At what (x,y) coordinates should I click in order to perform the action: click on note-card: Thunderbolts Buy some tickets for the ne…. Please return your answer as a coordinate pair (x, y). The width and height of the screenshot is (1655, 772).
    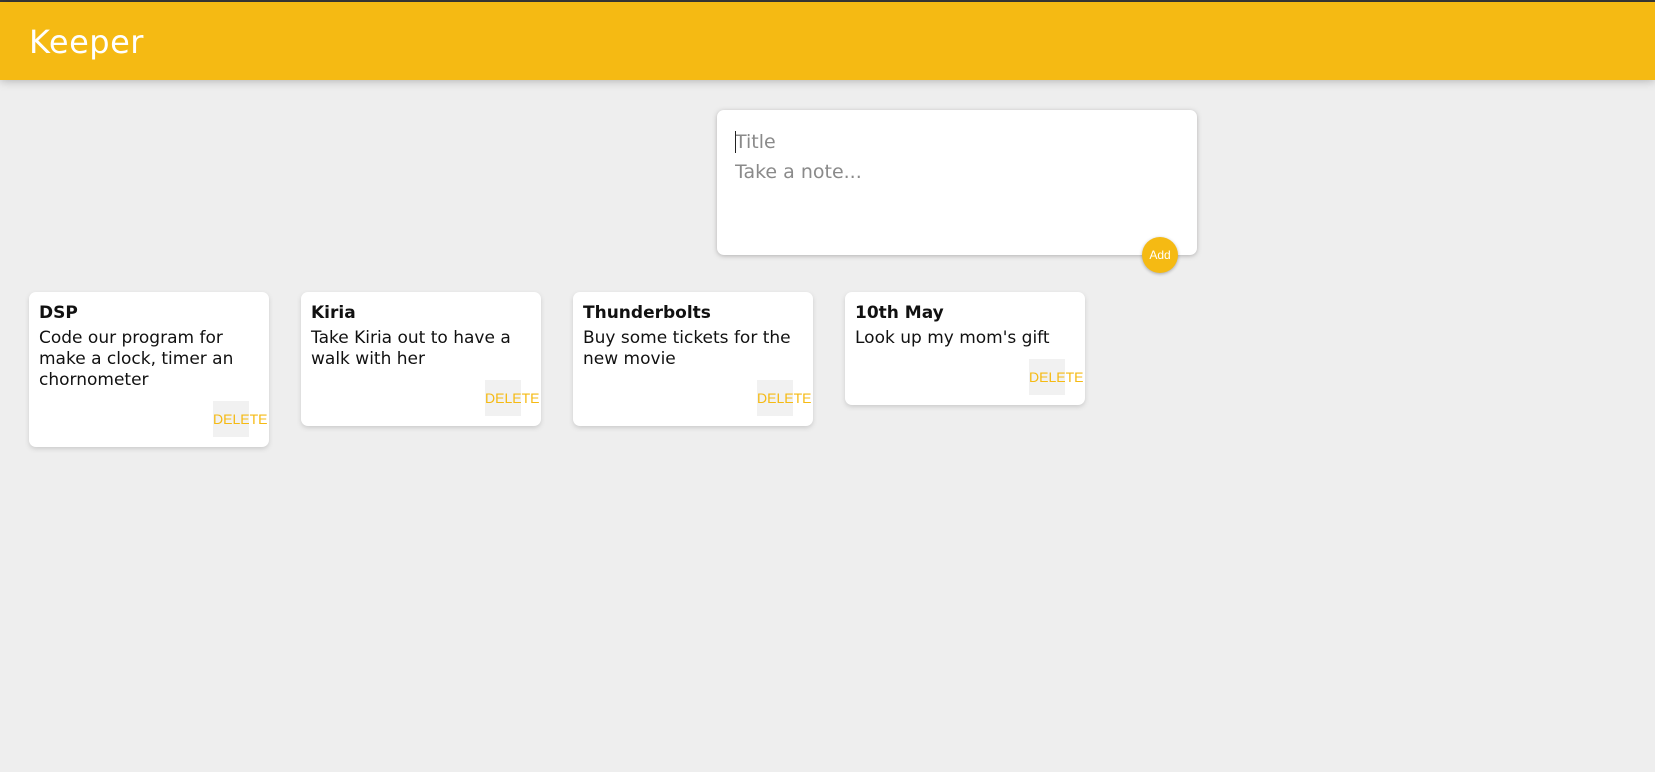
    Looking at the image, I should click on (693, 359).